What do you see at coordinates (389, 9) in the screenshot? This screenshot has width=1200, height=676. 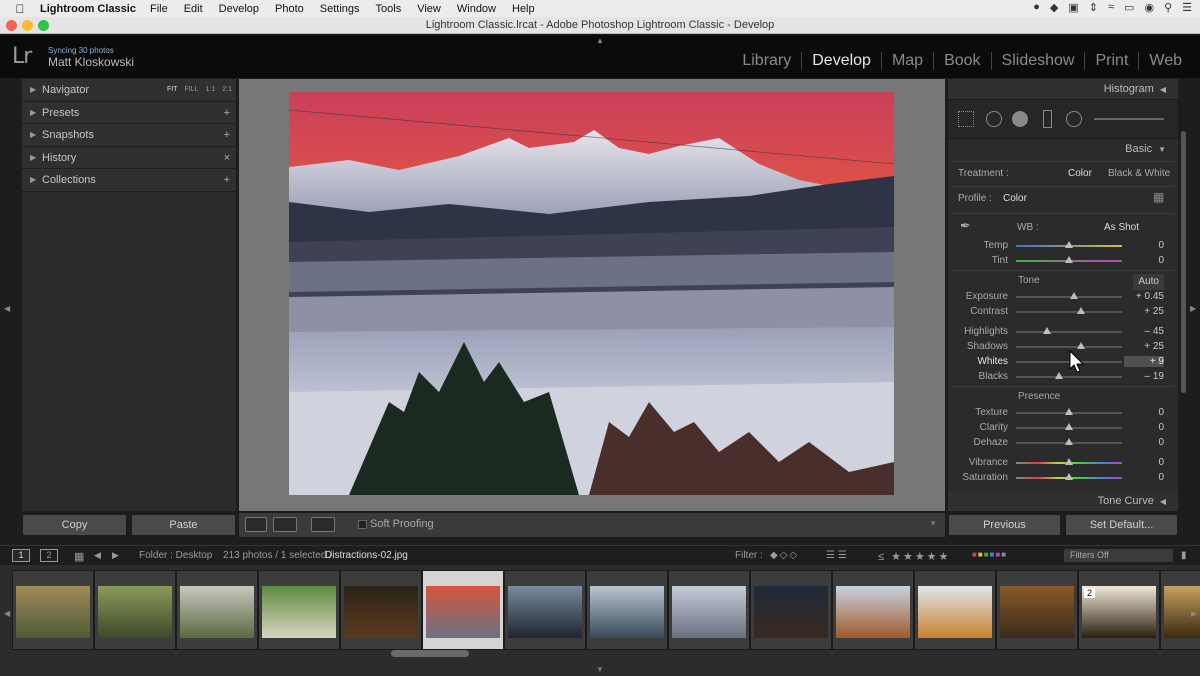 I see `menu-tools: Tools` at bounding box center [389, 9].